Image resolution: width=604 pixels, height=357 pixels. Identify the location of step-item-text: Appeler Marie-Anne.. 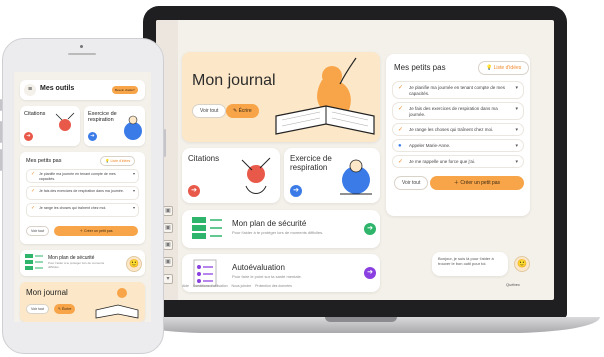
(430, 145).